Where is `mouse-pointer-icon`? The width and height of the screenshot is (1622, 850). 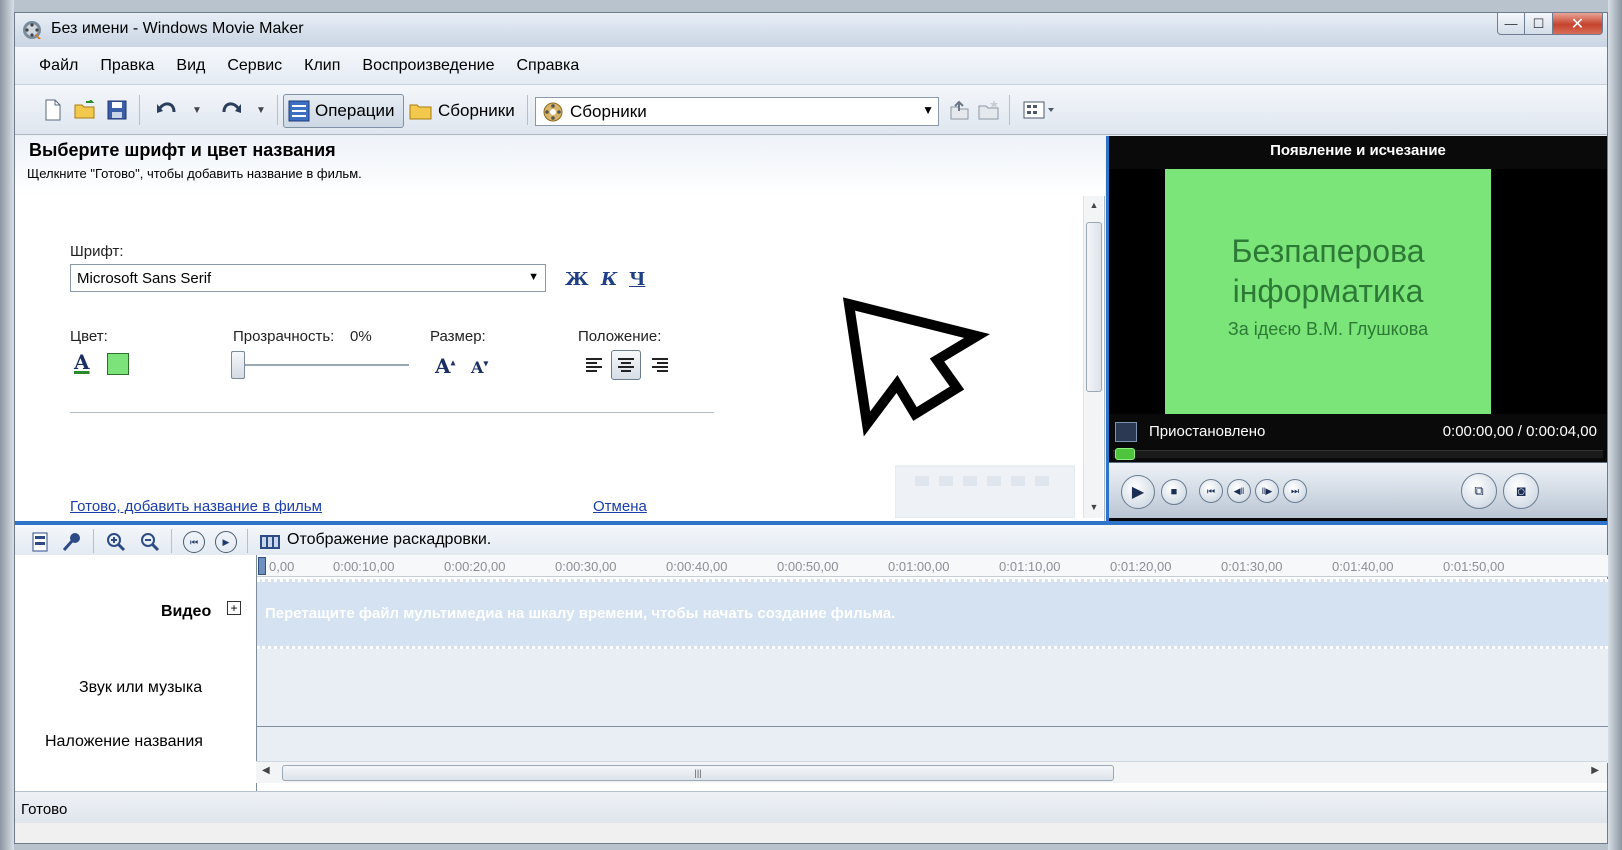
mouse-pointer-icon is located at coordinates (916, 367).